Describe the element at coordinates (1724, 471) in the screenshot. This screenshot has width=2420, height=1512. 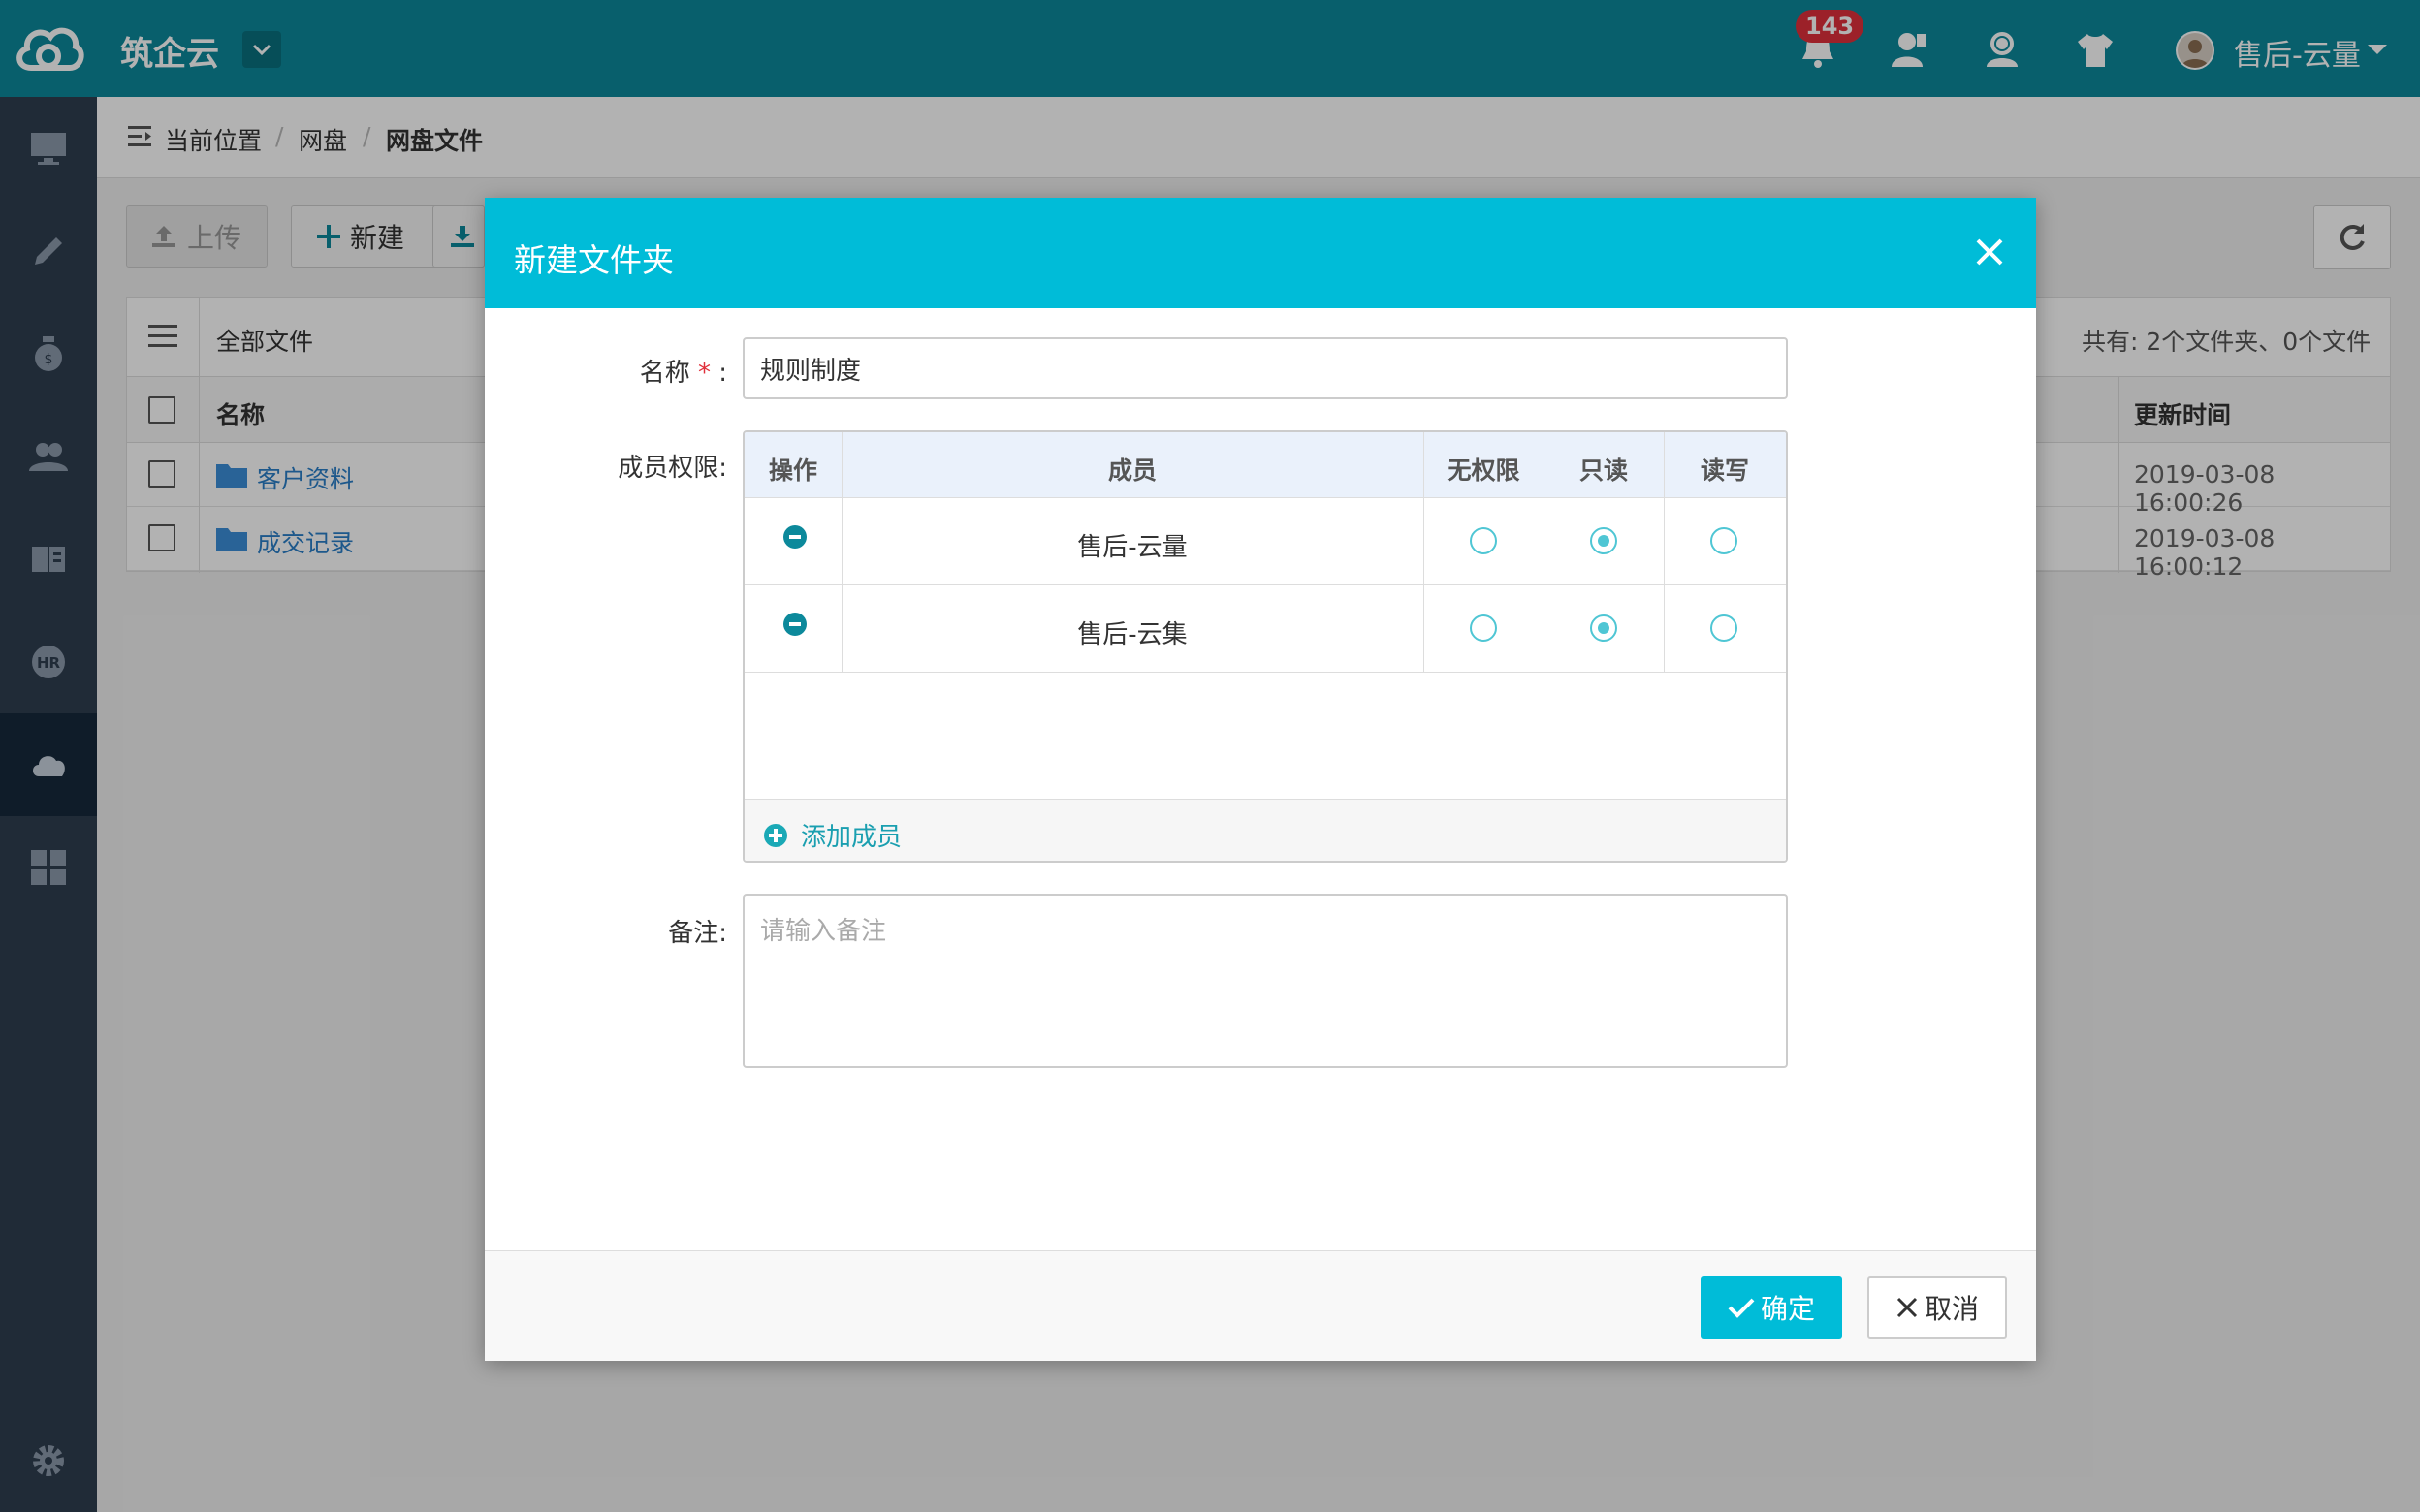
I see `column-read-write: 读写` at that location.